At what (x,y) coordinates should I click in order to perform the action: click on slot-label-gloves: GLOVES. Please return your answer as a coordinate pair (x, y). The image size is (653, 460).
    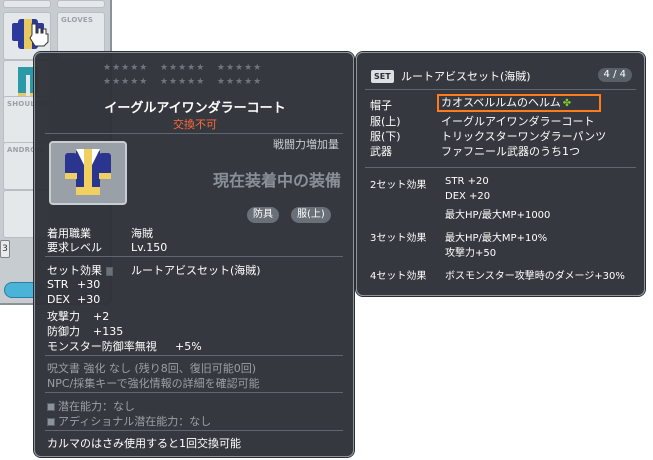
    Looking at the image, I should click on (77, 20).